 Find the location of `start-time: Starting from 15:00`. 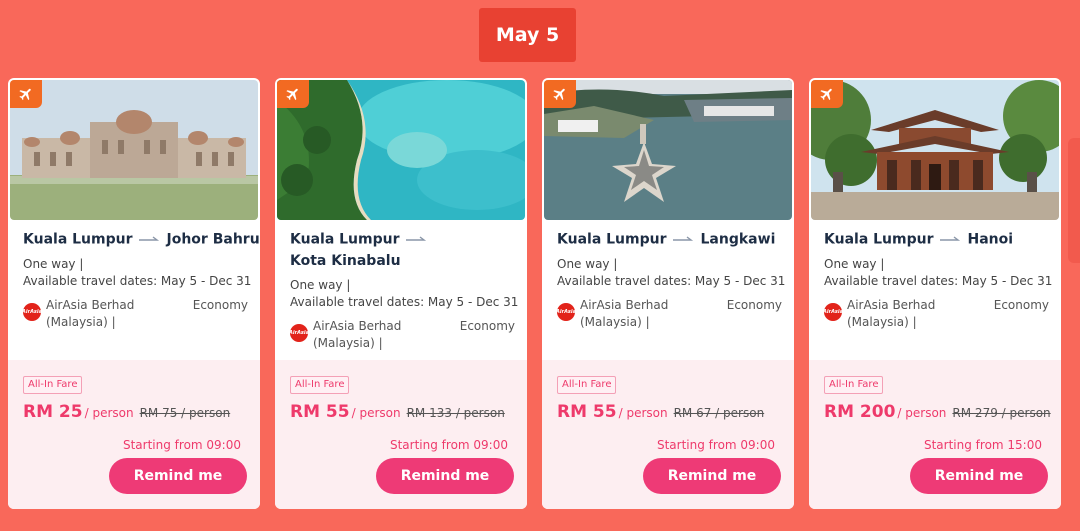

start-time: Starting from 15:00 is located at coordinates (982, 445).